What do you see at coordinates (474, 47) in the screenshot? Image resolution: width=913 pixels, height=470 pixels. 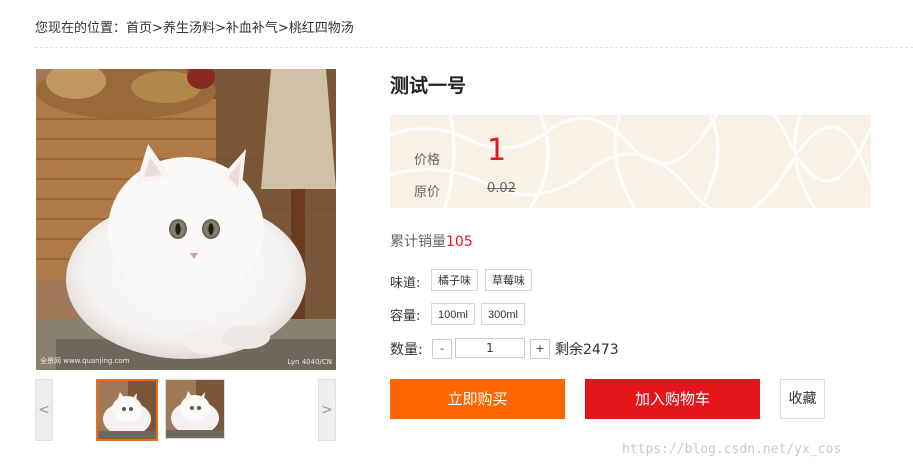 I see `breadcrumb-divider` at bounding box center [474, 47].